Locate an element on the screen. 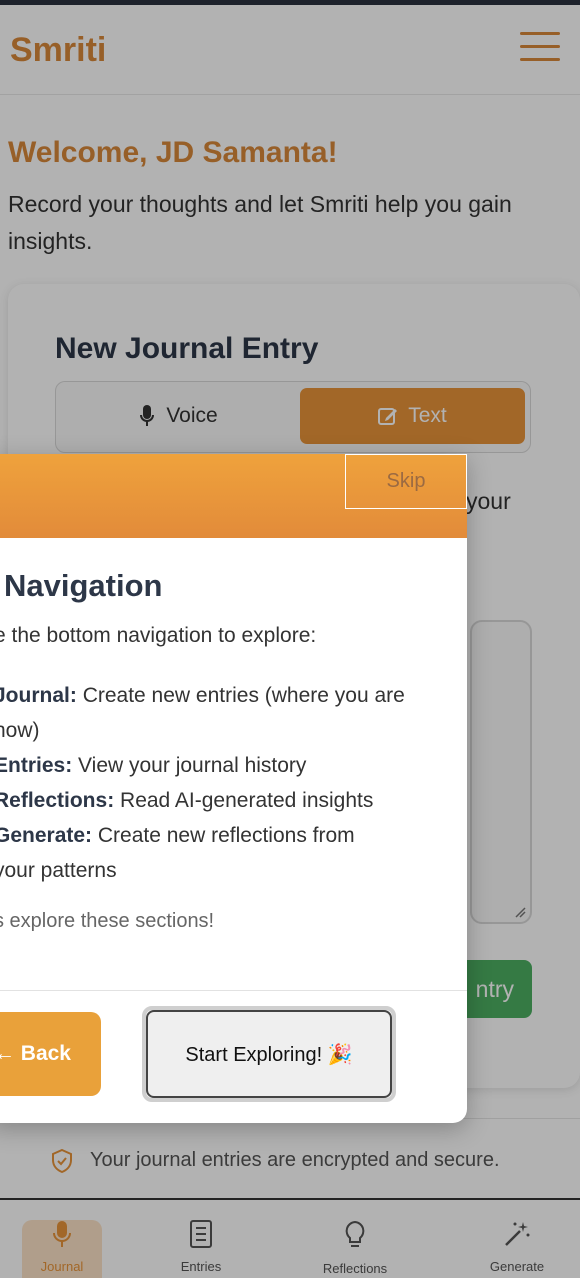  list-item: Entries: View your journal history is located at coordinates (153, 765).